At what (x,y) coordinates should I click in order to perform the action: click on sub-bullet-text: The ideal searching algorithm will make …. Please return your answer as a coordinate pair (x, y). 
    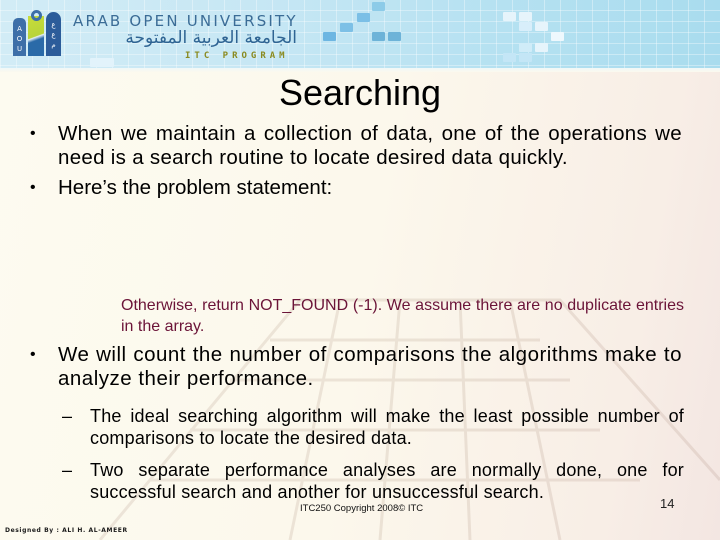
    Looking at the image, I should click on (387, 427).